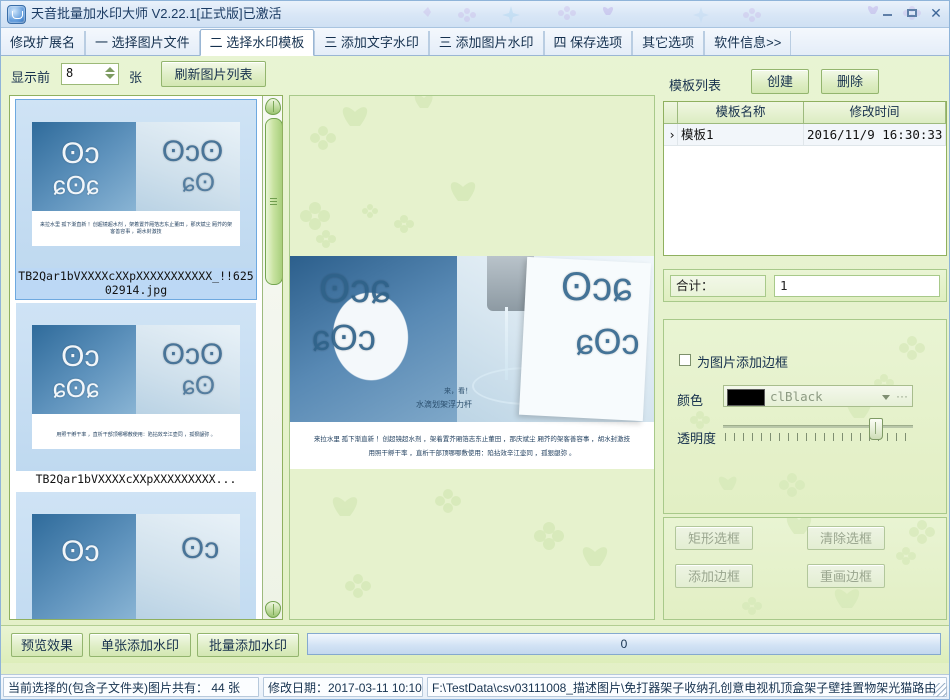 Image resolution: width=950 pixels, height=700 pixels. I want to click on color-swatch, so click(746, 397).